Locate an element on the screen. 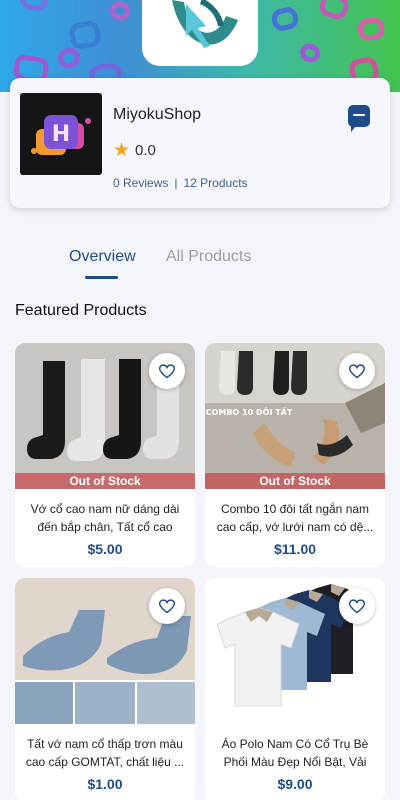 This screenshot has height=800, width=400. chat-icon is located at coordinates (359, 118).